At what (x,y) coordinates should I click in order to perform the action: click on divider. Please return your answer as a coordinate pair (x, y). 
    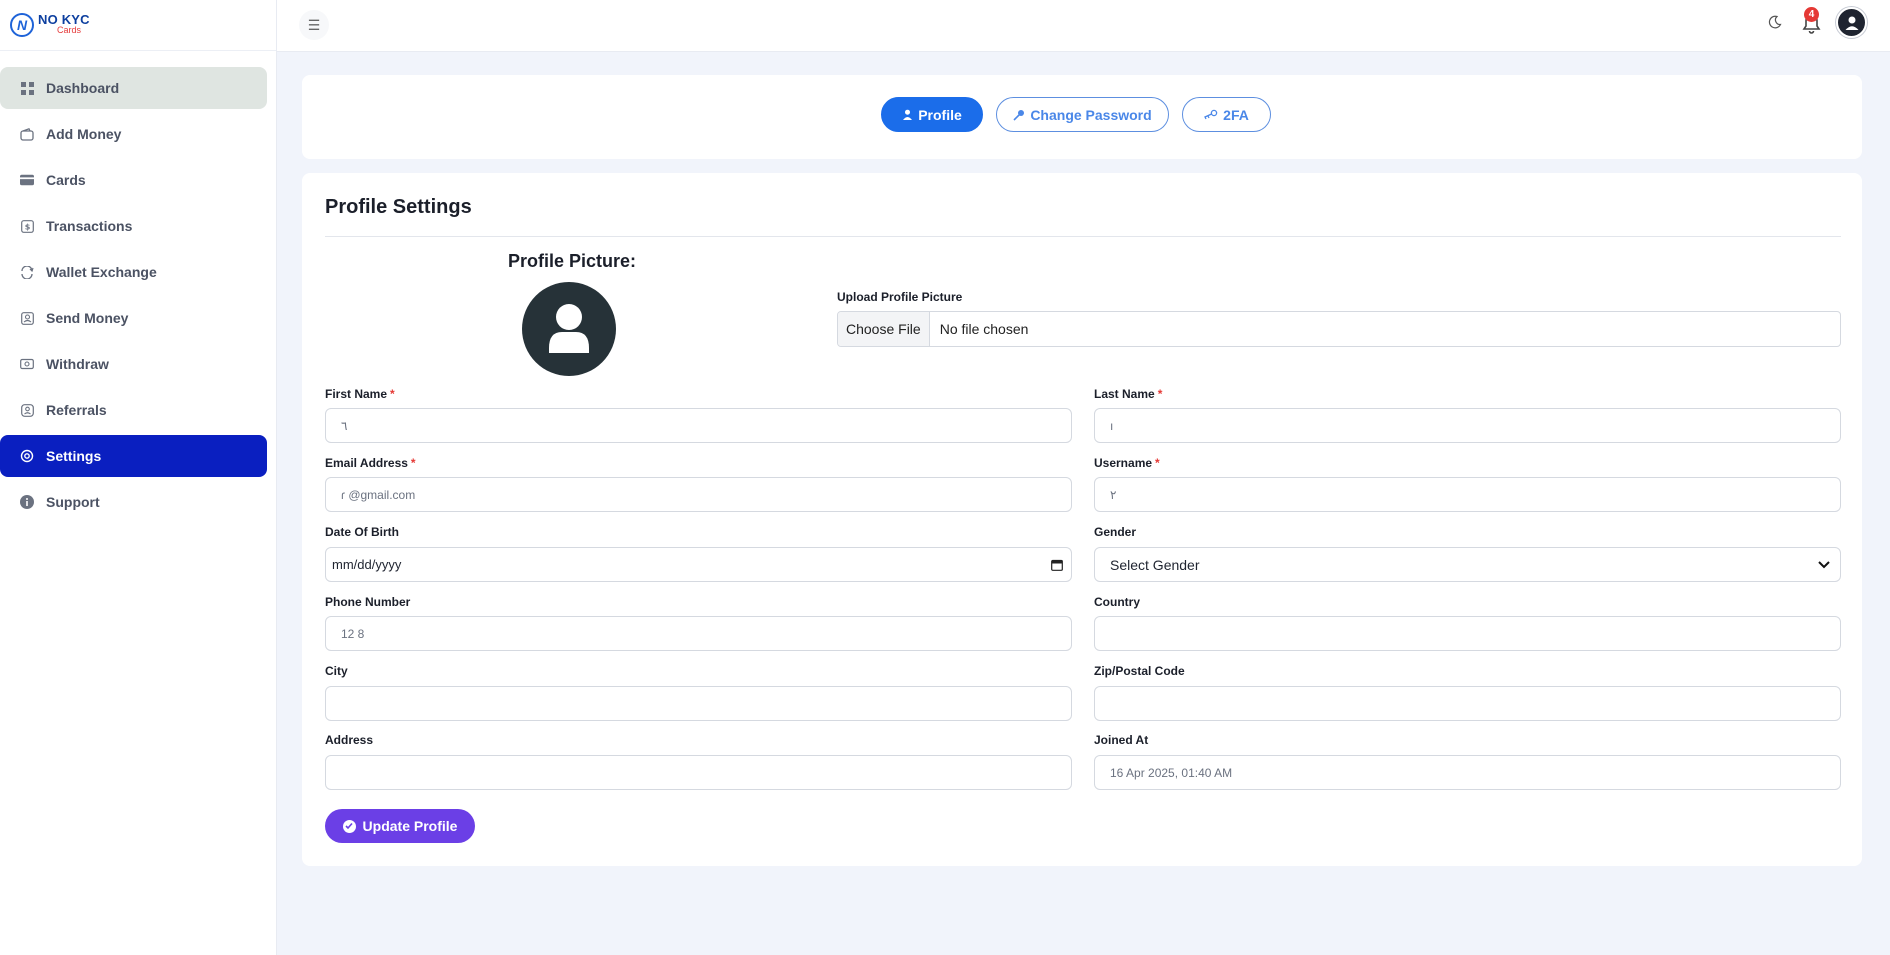
    Looking at the image, I should click on (1083, 236).